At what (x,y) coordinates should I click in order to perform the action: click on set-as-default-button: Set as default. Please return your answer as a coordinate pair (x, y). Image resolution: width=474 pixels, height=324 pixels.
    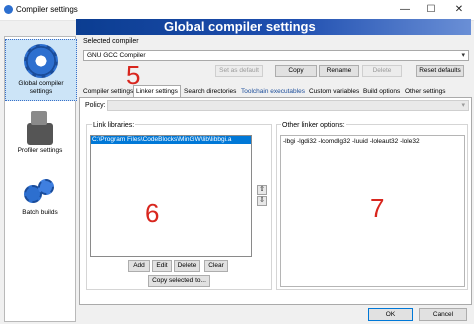
    Looking at the image, I should click on (239, 71).